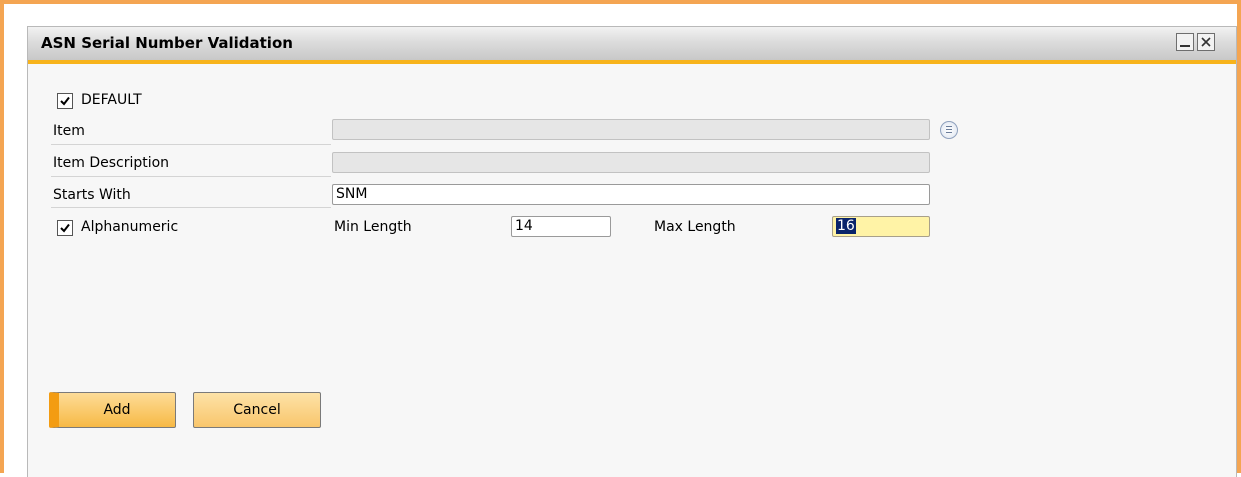 This screenshot has height=477, width=1241. Describe the element at coordinates (881, 226) in the screenshot. I see `max-length-input: 16` at that location.